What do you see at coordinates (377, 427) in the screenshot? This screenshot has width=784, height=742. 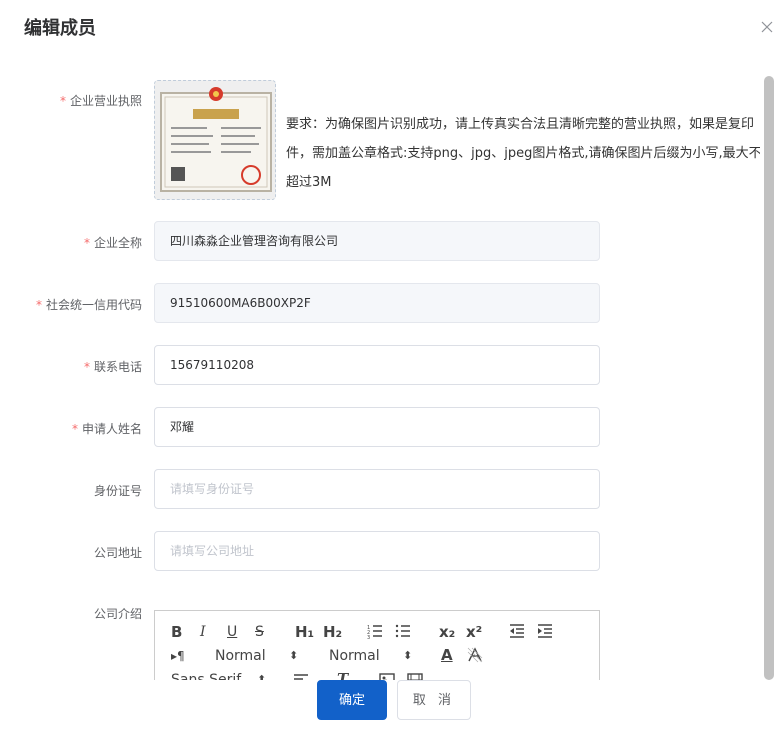 I see `applicant-input: 邓耀` at bounding box center [377, 427].